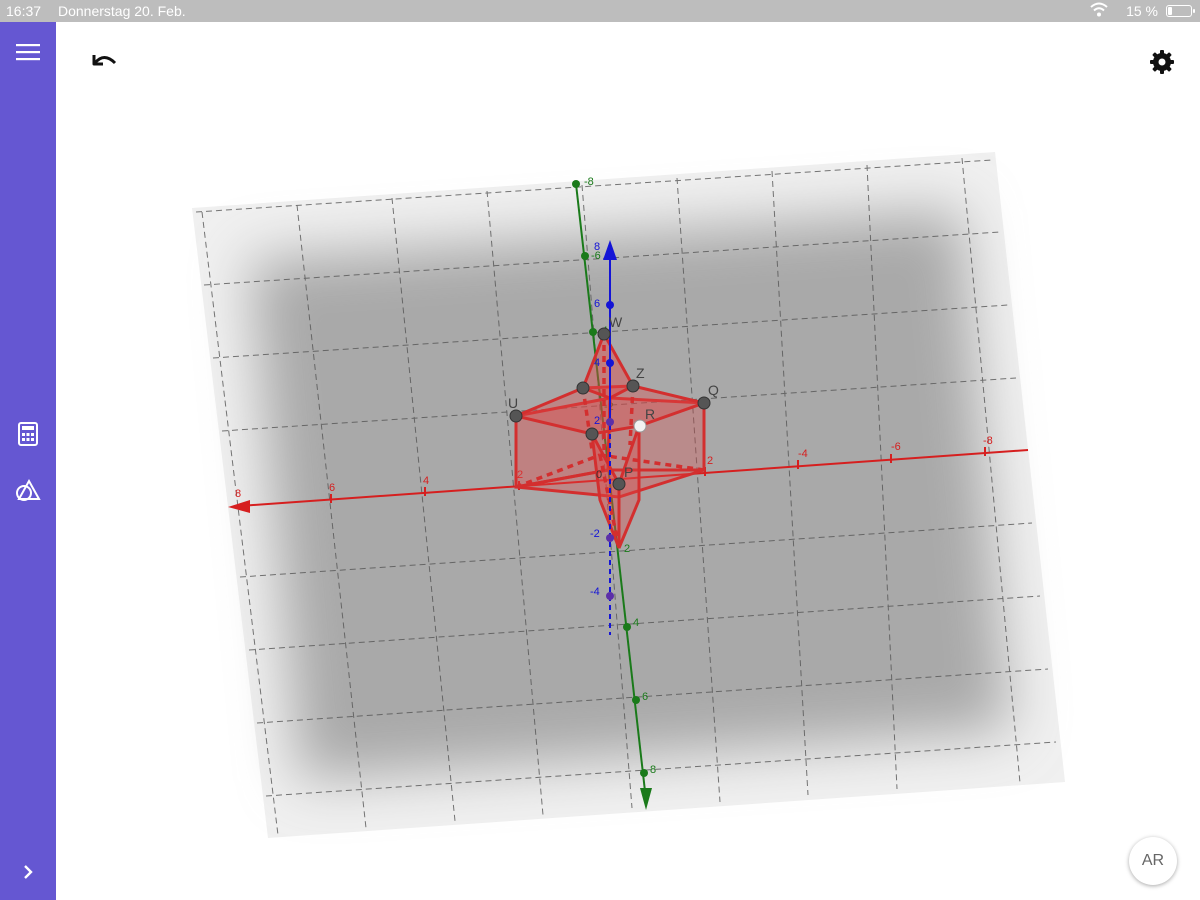 The image size is (1200, 900). I want to click on point-z, so click(633, 386).